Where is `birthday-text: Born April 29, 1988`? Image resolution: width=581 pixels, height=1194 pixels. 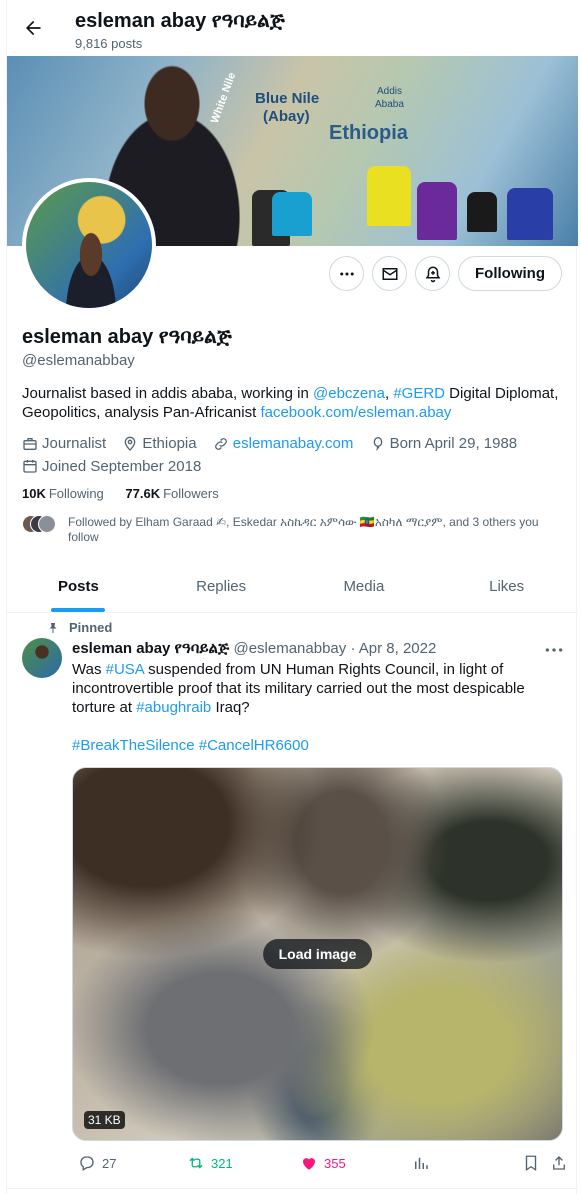
birthday-text: Born April 29, 1988 is located at coordinates (453, 443).